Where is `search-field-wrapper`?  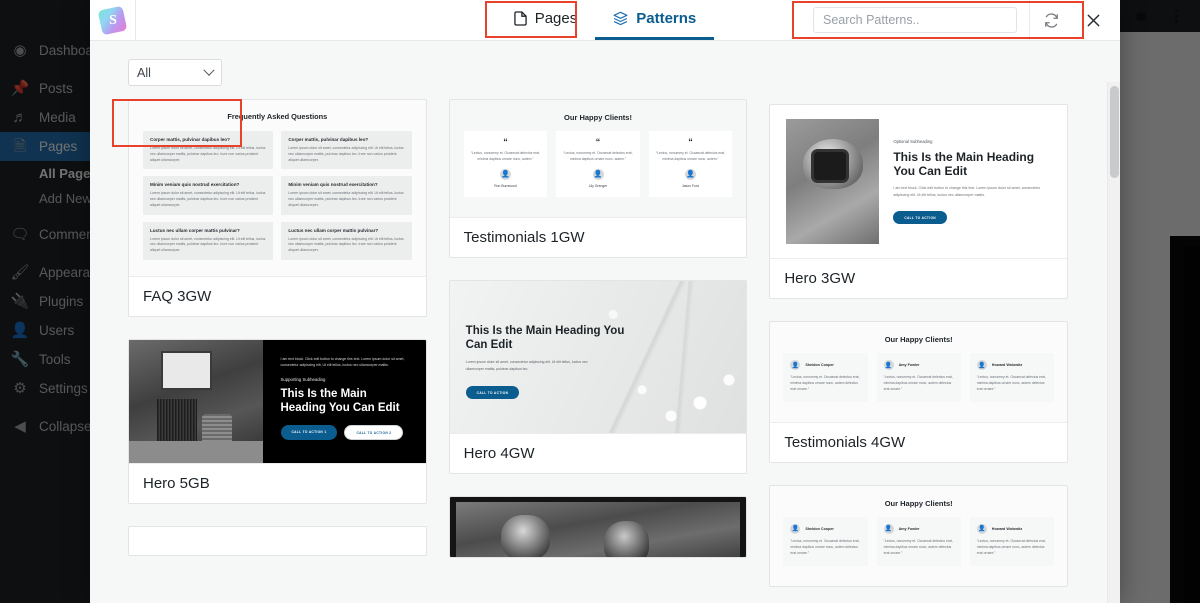 search-field-wrapper is located at coordinates (915, 20).